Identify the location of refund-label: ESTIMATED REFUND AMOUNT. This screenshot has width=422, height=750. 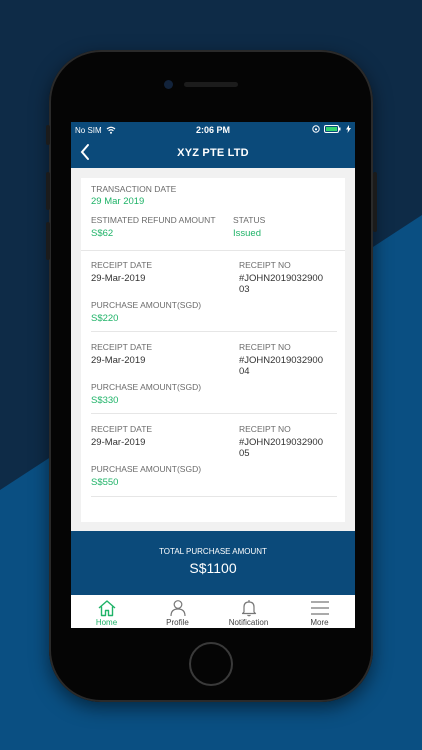
(153, 220).